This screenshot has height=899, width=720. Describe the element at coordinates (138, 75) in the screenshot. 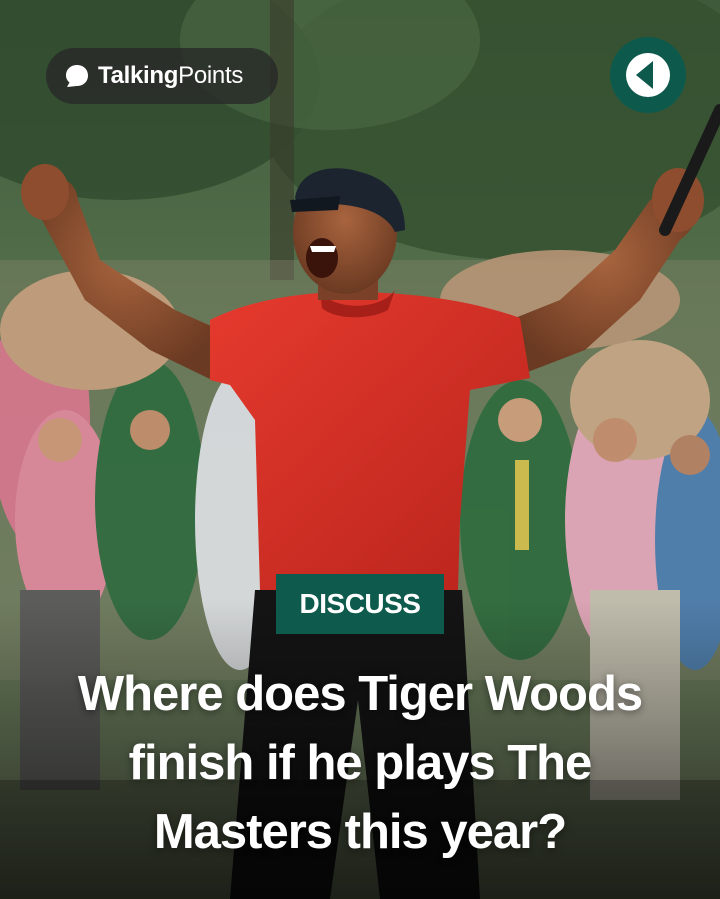

I see `brand-name-part1: Talking` at that location.